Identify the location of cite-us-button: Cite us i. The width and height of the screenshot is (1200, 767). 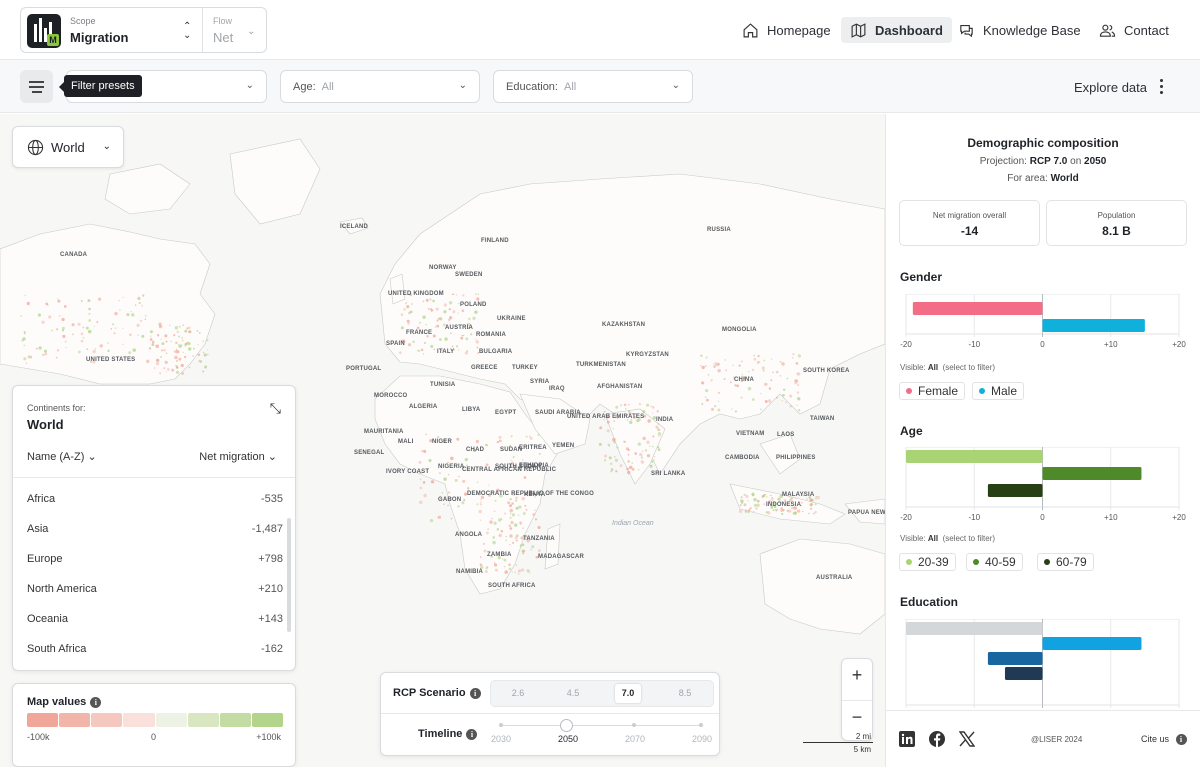
(1164, 740).